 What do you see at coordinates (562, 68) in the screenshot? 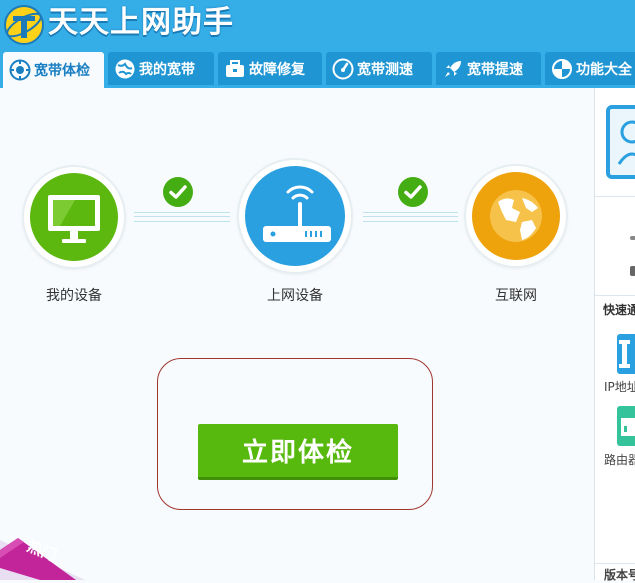
I see `apps-icon` at bounding box center [562, 68].